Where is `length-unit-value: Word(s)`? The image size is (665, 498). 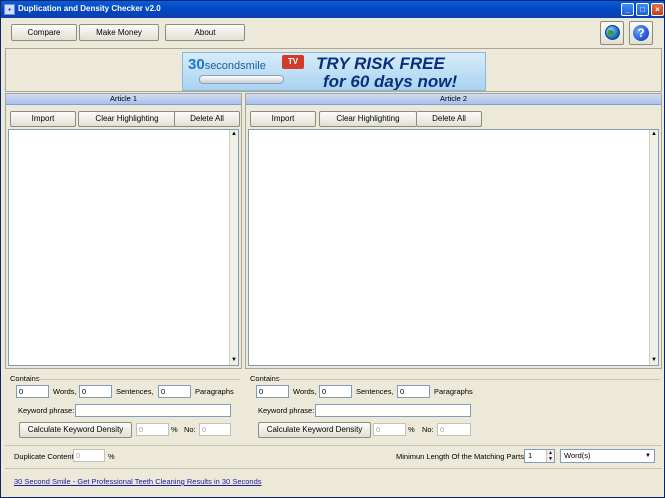 length-unit-value: Word(s) is located at coordinates (577, 455).